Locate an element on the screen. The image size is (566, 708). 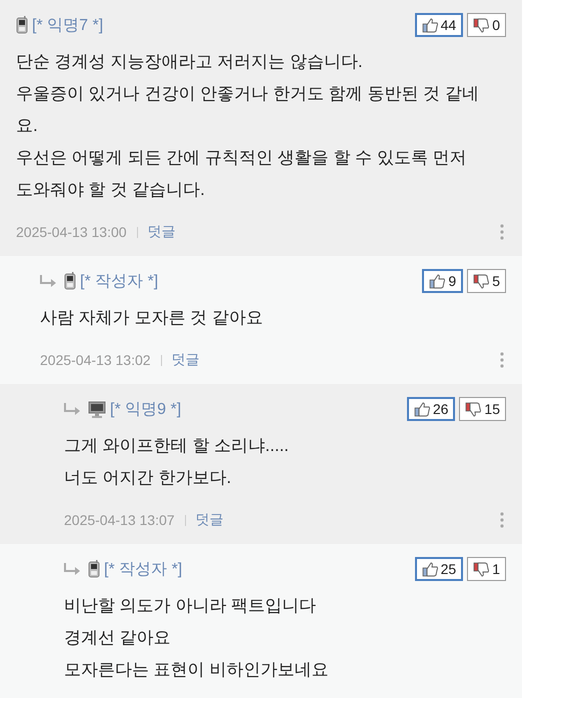
like-button: 26 is located at coordinates (431, 409).